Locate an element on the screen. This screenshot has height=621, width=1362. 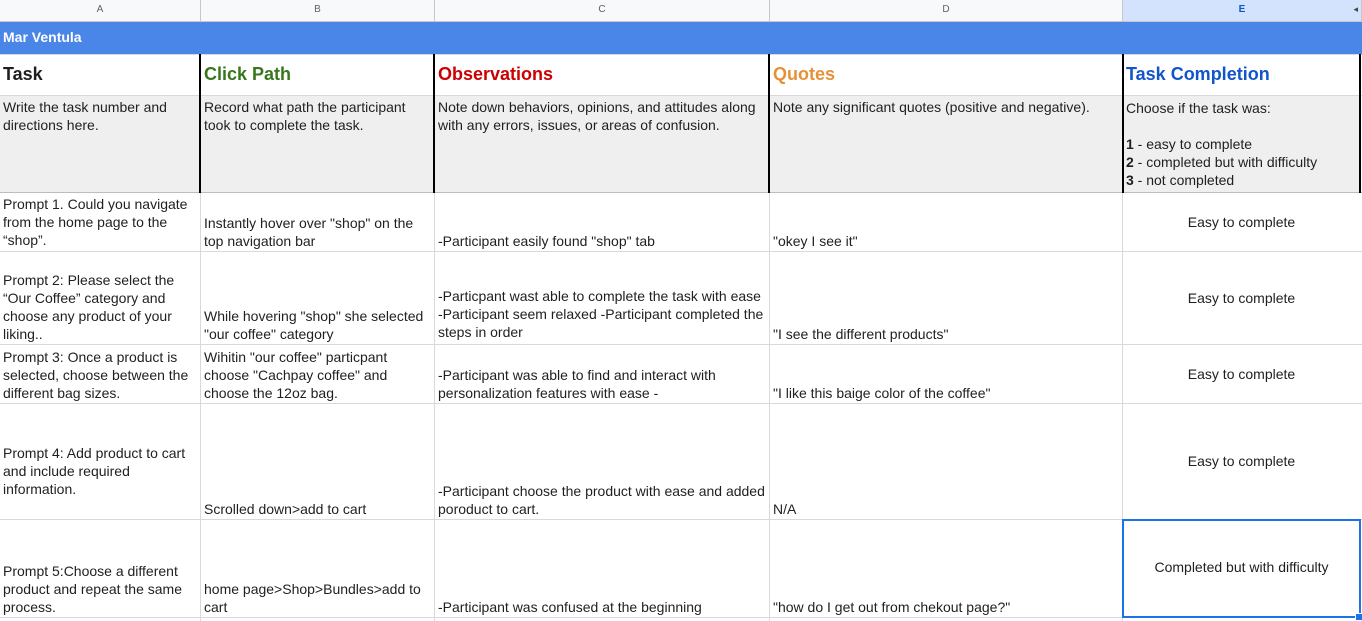
quote-cell: N/A is located at coordinates (946, 461).